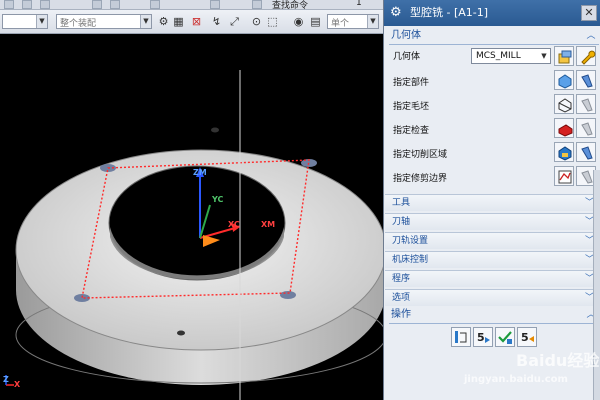 The image size is (600, 400). I want to click on display-part-button, so click(586, 80).